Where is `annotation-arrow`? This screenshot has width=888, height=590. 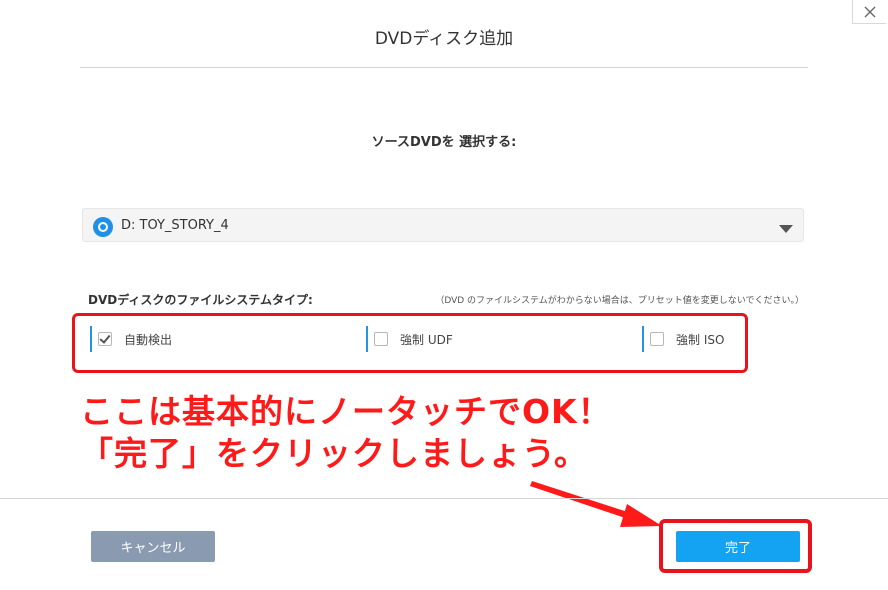 annotation-arrow is located at coordinates (596, 504).